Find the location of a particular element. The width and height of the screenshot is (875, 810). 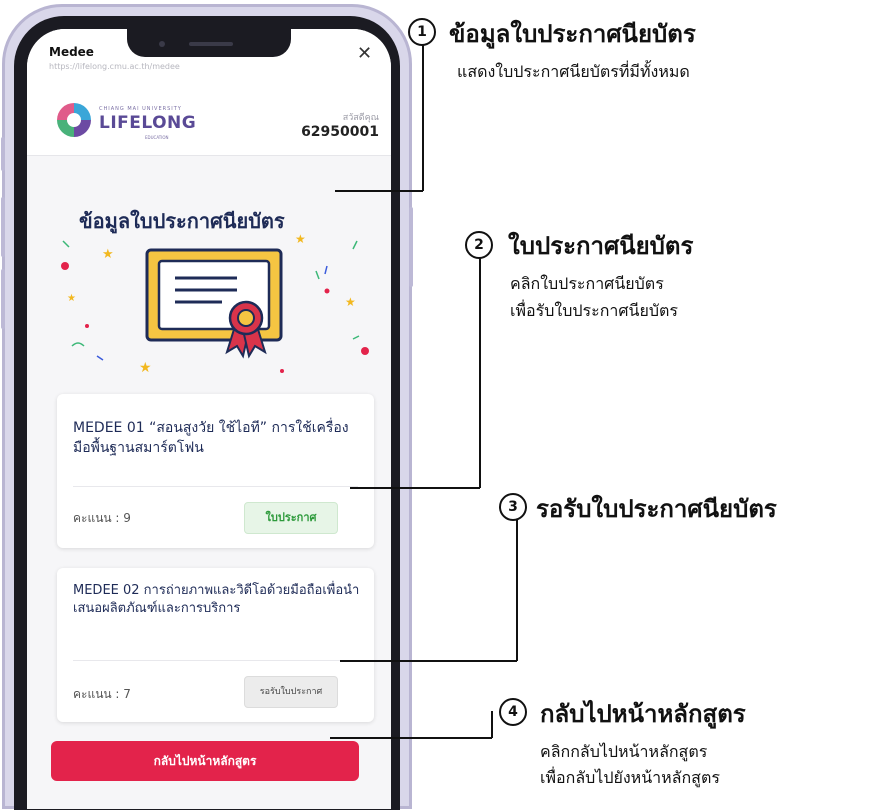

speaker-icon is located at coordinates (211, 44).